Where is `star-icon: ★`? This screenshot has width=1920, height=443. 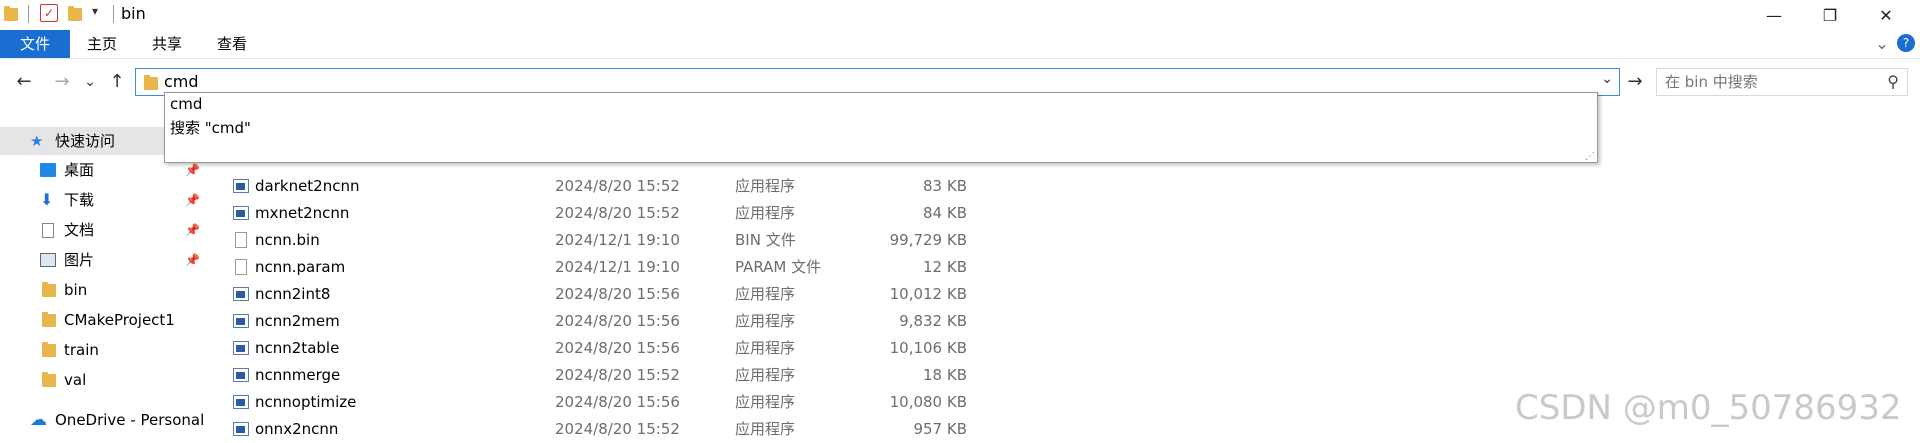 star-icon: ★ is located at coordinates (37, 141).